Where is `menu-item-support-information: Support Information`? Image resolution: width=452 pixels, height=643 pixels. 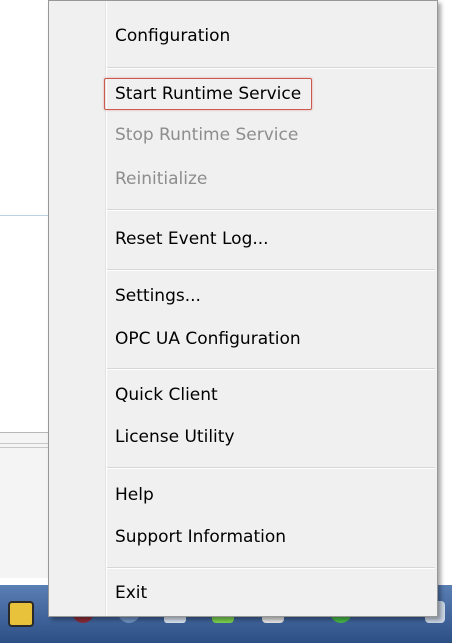
menu-item-support-information: Support Information is located at coordinates (200, 537).